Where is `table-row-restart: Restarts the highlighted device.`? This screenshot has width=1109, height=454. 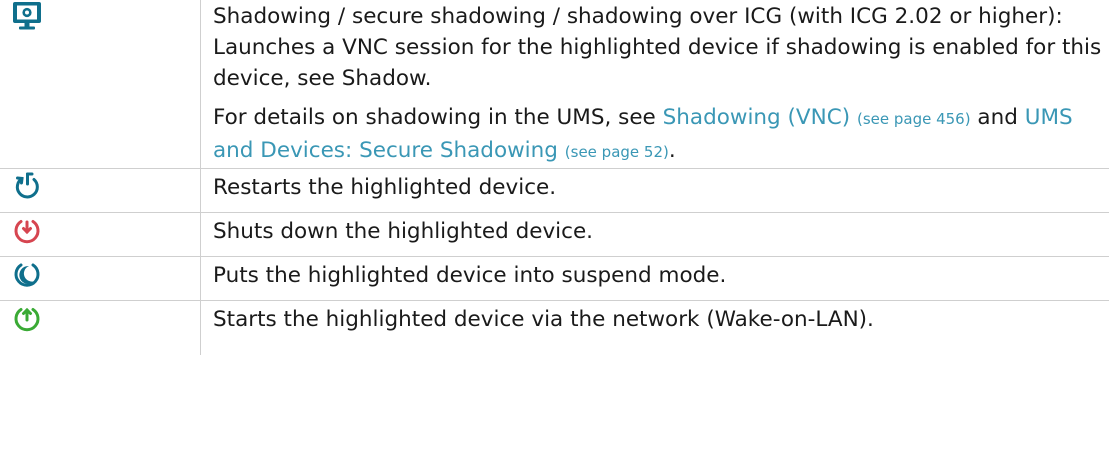 table-row-restart: Restarts the highlighted device. is located at coordinates (554, 190).